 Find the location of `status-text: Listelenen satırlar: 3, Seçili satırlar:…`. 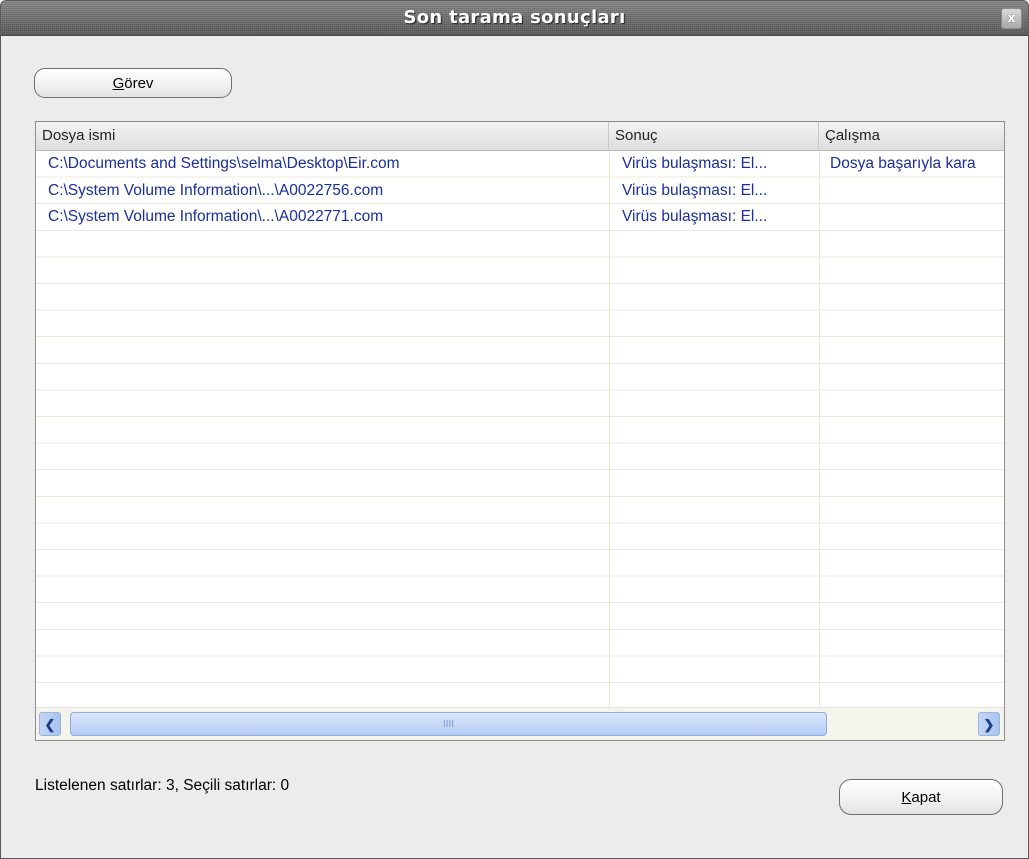

status-text: Listelenen satırlar: 3, Seçili satırlar:… is located at coordinates (162, 785).